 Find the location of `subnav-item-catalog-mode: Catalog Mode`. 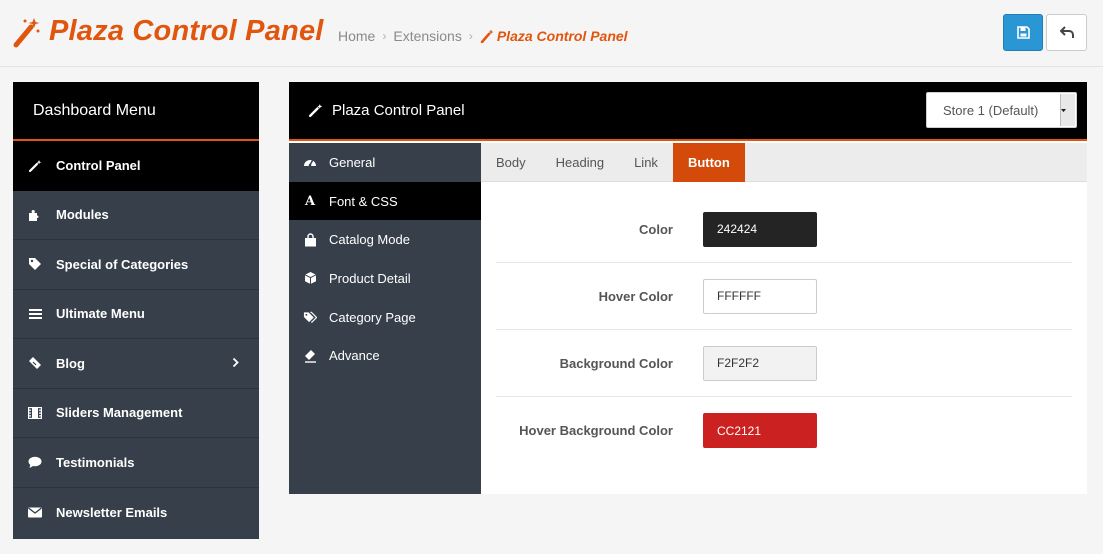

subnav-item-catalog-mode: Catalog Mode is located at coordinates (385, 239).